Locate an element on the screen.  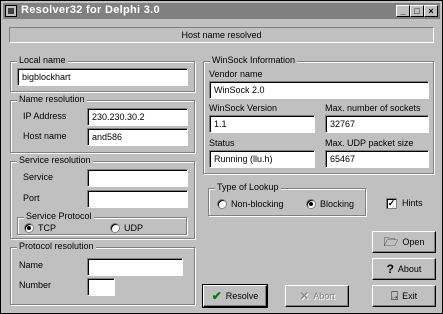
exit-button: ⍈ Exit is located at coordinates (404, 296).